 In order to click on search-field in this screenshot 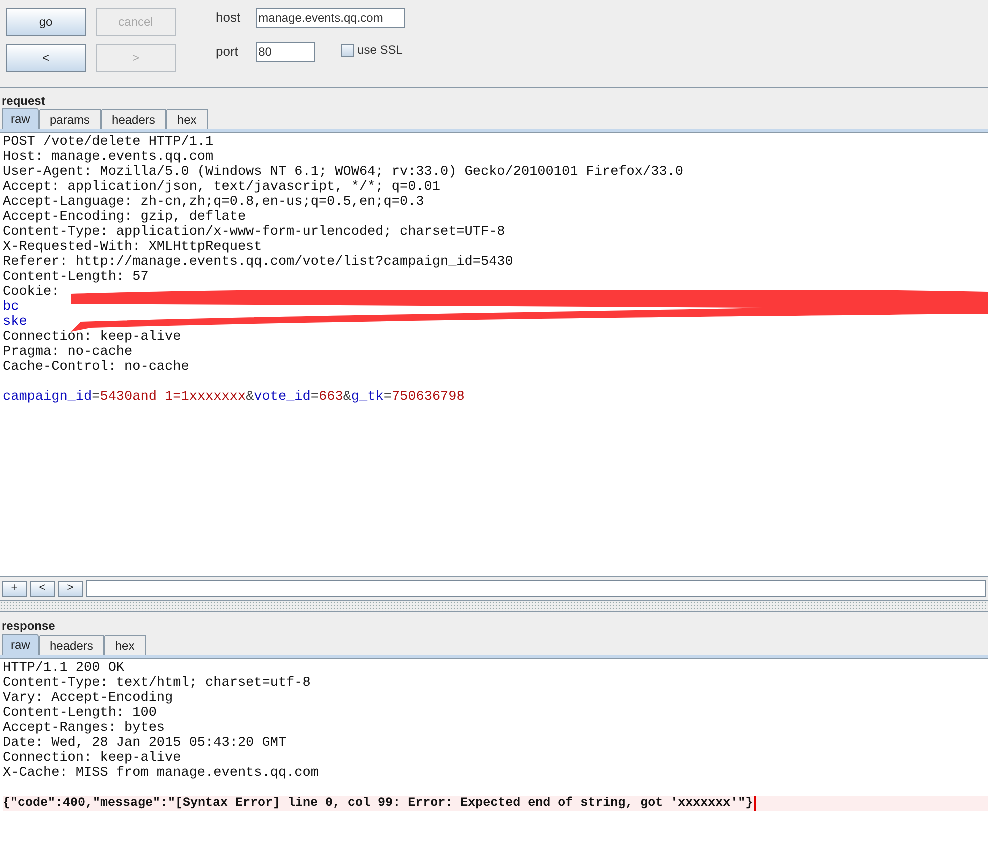, I will do `click(536, 588)`.